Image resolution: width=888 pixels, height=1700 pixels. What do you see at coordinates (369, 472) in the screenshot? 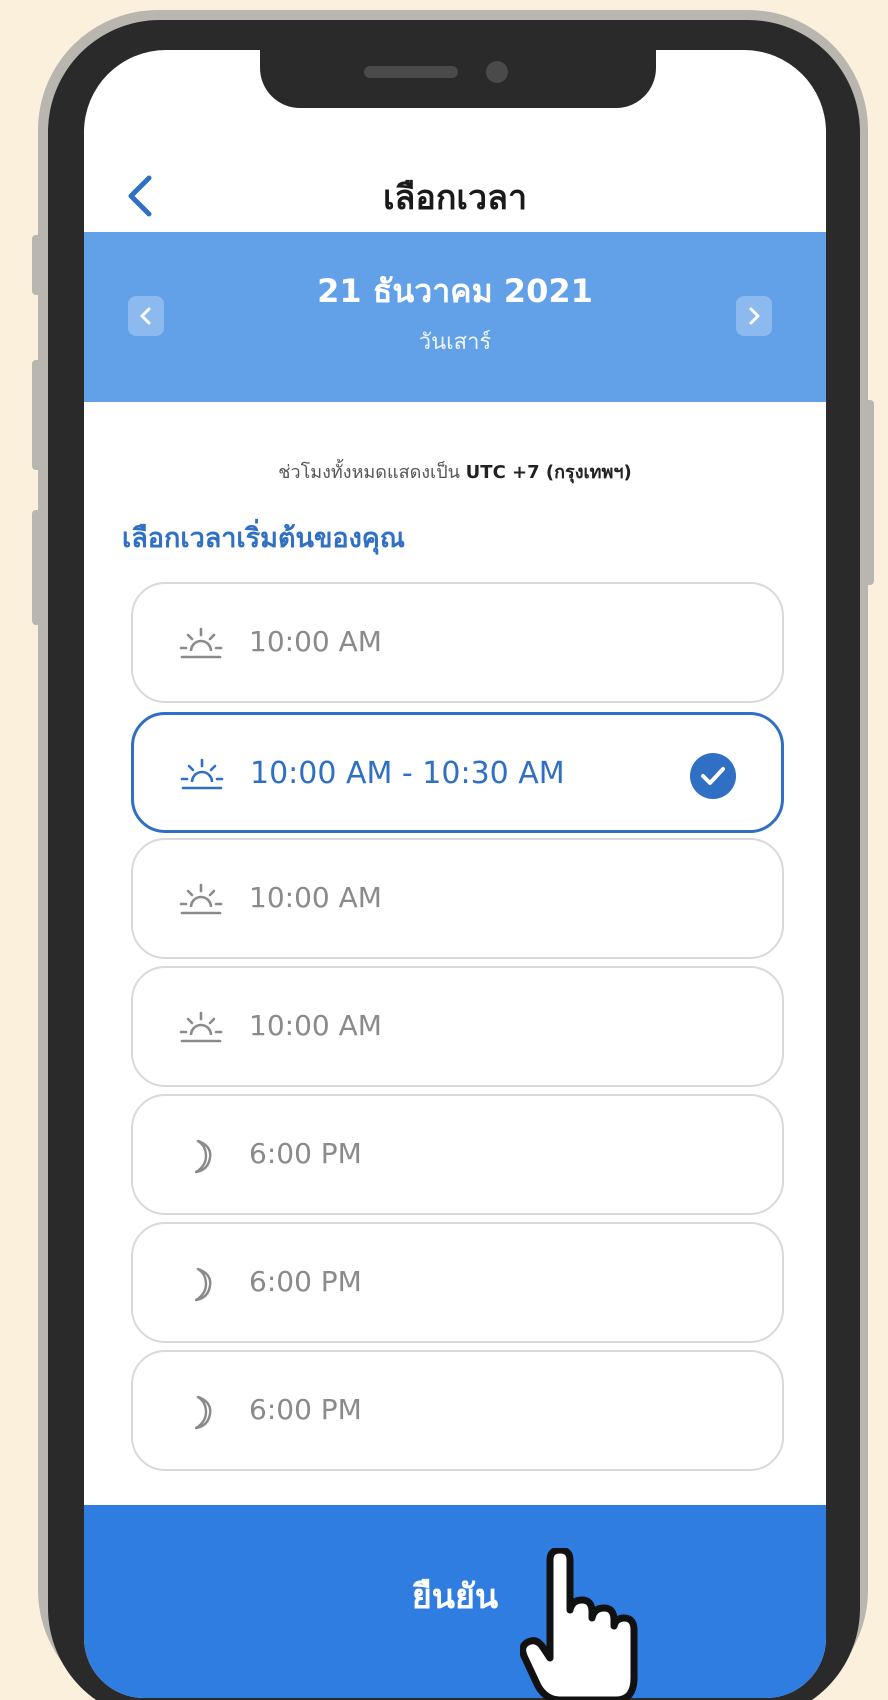
I see `timezone-note-prefix: ช่วโมงทั้งหมดแสดงเป็น` at bounding box center [369, 472].